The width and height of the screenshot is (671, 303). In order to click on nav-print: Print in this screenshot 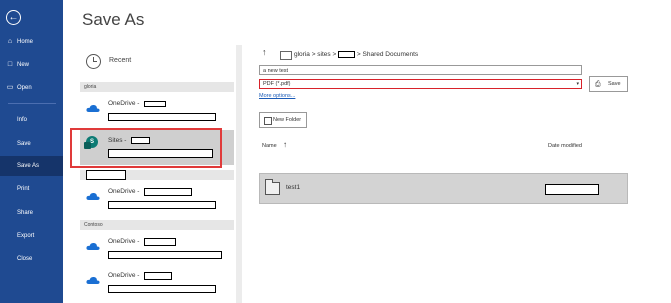, I will do `click(31, 189)`.